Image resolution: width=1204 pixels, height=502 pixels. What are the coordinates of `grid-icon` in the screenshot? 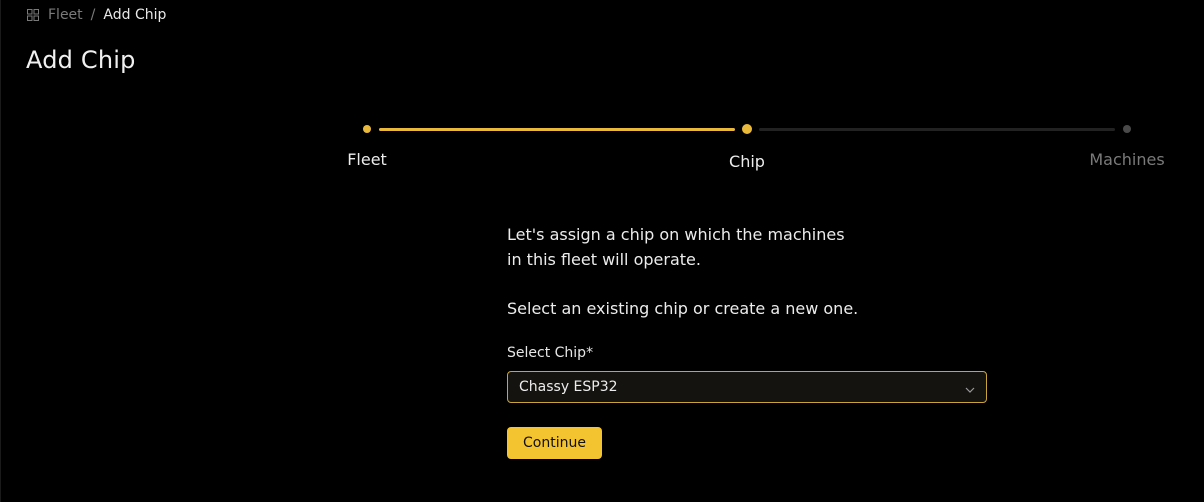 It's located at (33, 15).